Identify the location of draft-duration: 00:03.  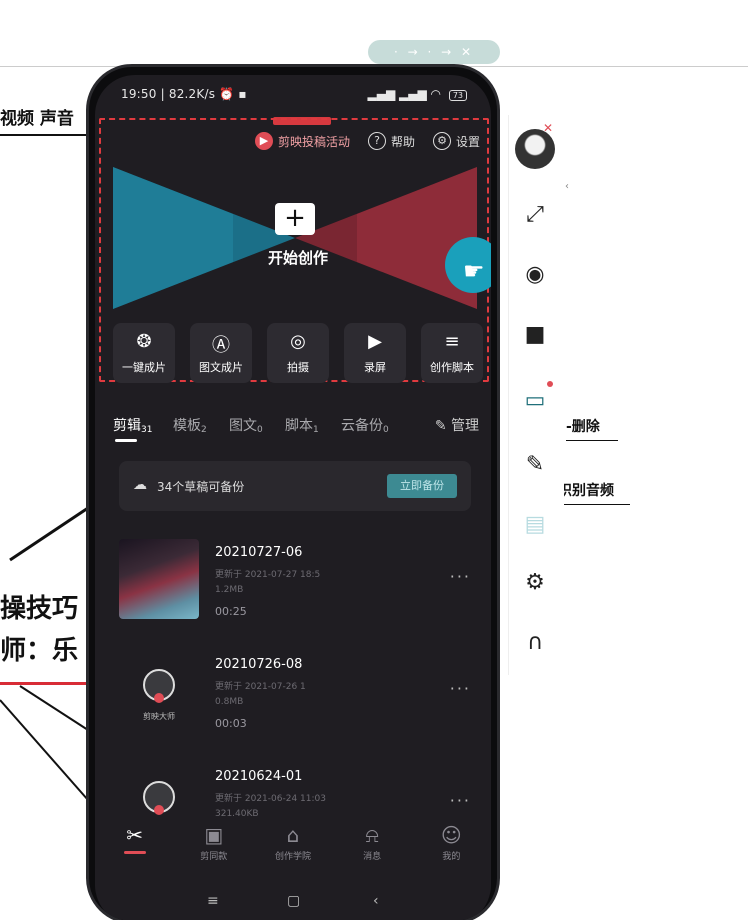
(231, 723).